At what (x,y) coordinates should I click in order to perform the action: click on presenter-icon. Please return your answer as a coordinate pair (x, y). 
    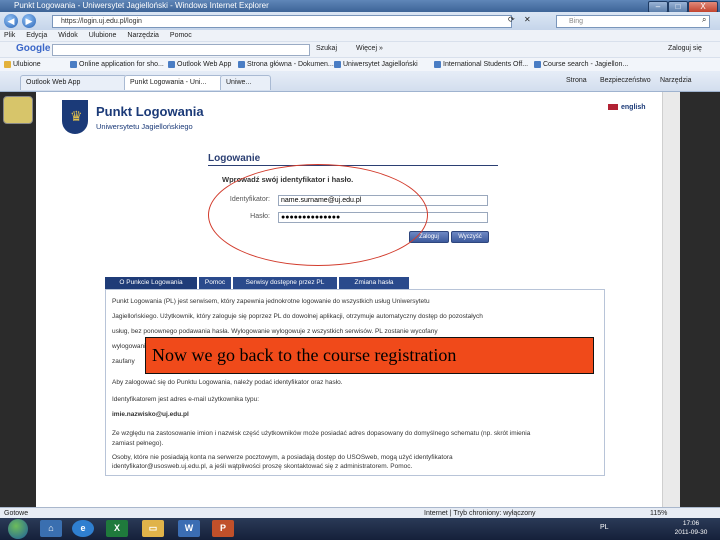
    Looking at the image, I should click on (18, 110).